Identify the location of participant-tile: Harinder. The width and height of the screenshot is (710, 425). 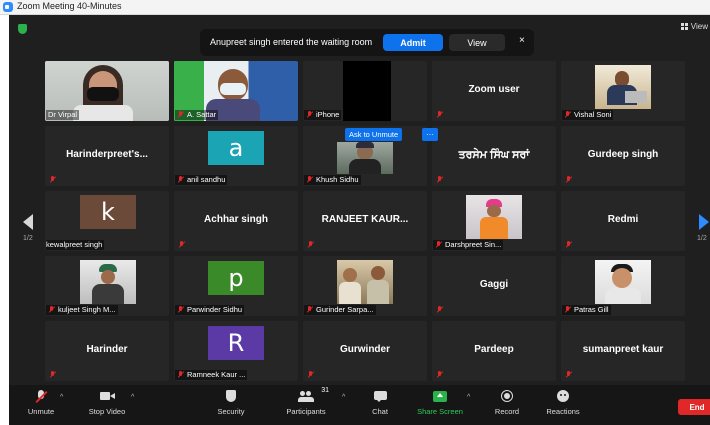
(107, 351).